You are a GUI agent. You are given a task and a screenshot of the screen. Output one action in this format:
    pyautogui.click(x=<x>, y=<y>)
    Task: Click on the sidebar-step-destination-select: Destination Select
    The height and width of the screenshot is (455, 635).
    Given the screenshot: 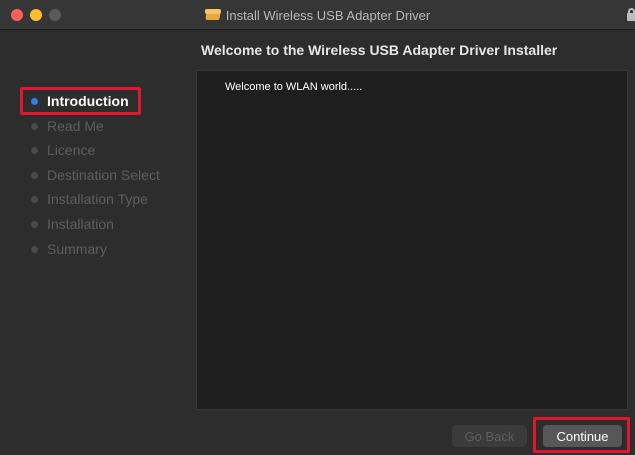 What is the action you would take?
    pyautogui.click(x=95, y=175)
    